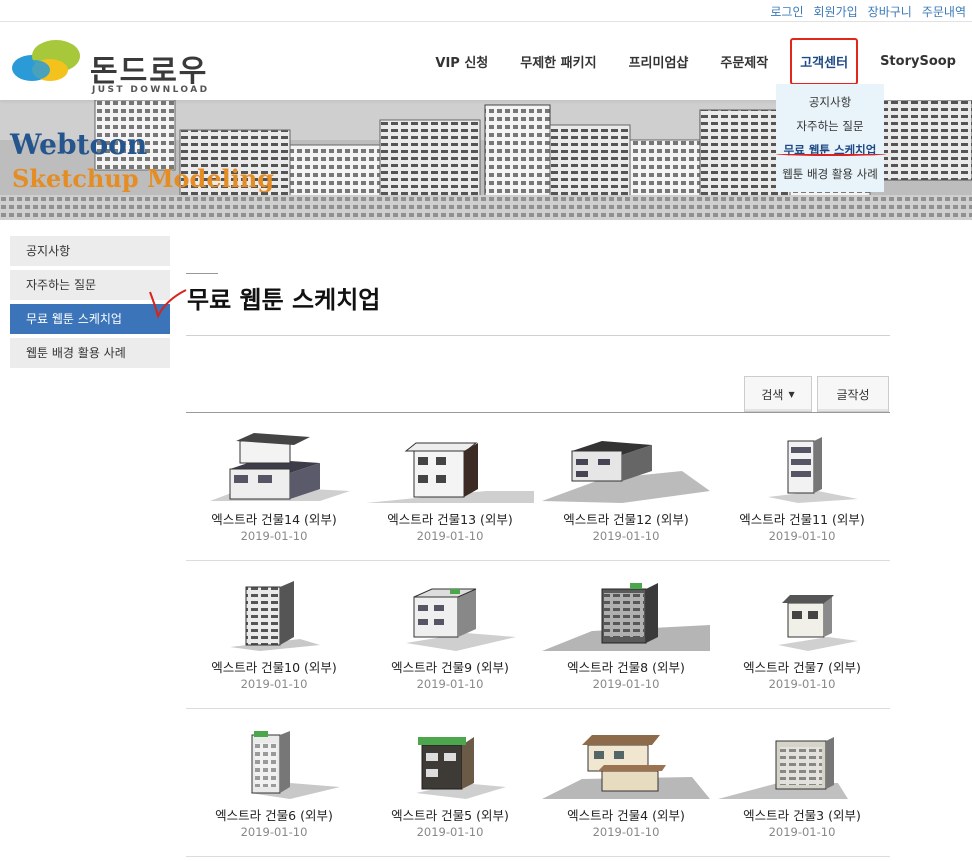  Describe the element at coordinates (143, 178) in the screenshot. I see `banner-title-sketchup: Sketchup Modeling` at that location.